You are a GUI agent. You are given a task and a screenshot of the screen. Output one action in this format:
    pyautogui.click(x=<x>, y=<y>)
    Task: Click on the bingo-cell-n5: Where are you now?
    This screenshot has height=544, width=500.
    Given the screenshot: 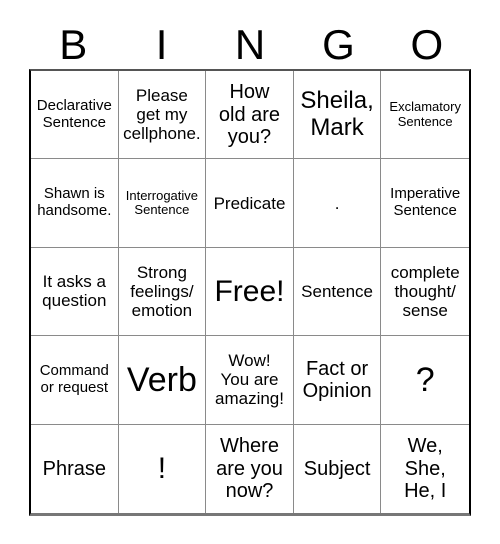 What is the action you would take?
    pyautogui.click(x=250, y=468)
    